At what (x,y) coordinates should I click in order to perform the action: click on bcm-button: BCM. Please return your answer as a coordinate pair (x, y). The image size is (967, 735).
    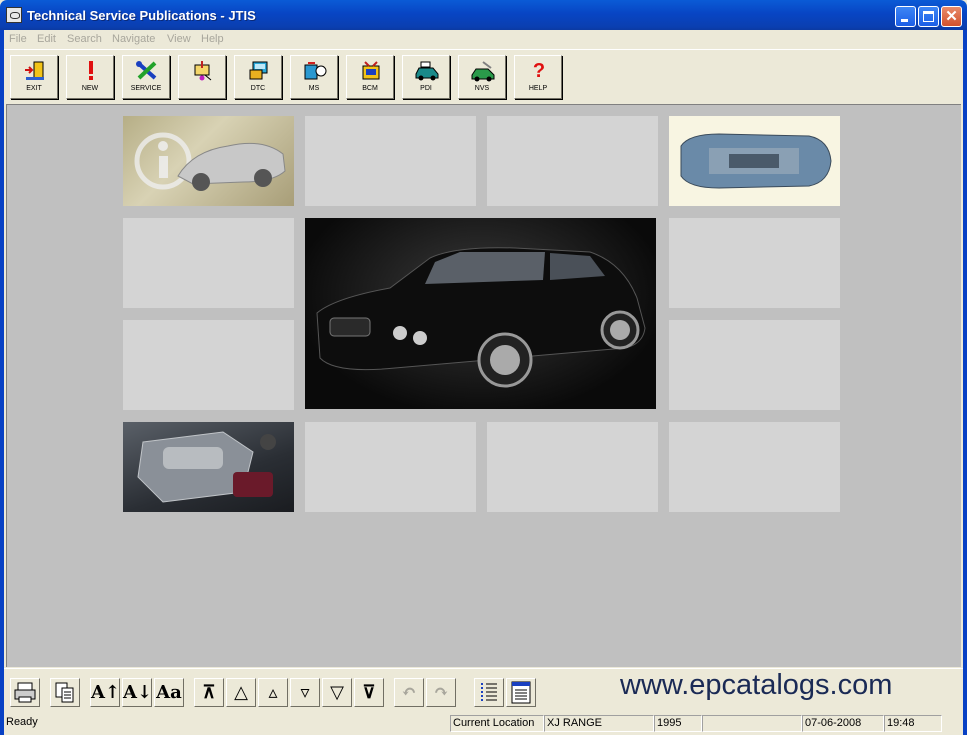
    Looking at the image, I should click on (370, 77).